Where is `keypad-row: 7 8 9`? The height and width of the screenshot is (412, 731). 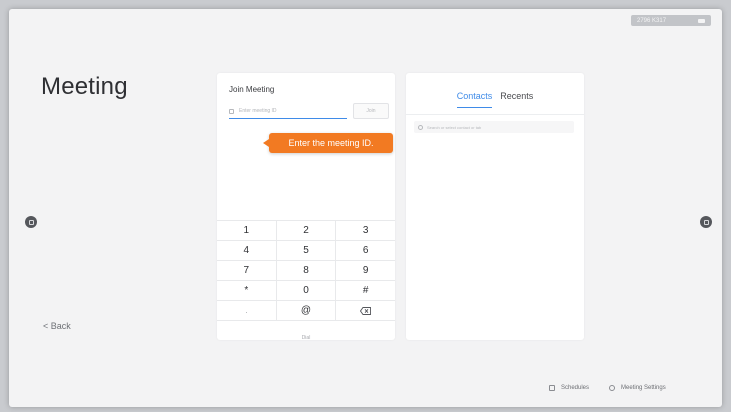 keypad-row: 7 8 9 is located at coordinates (306, 271).